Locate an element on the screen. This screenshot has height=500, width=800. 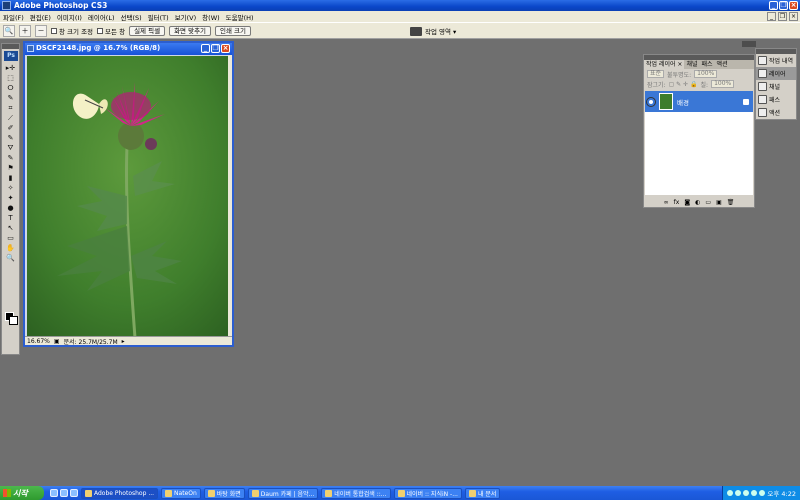
document-canvas is located at coordinates (128, 197).